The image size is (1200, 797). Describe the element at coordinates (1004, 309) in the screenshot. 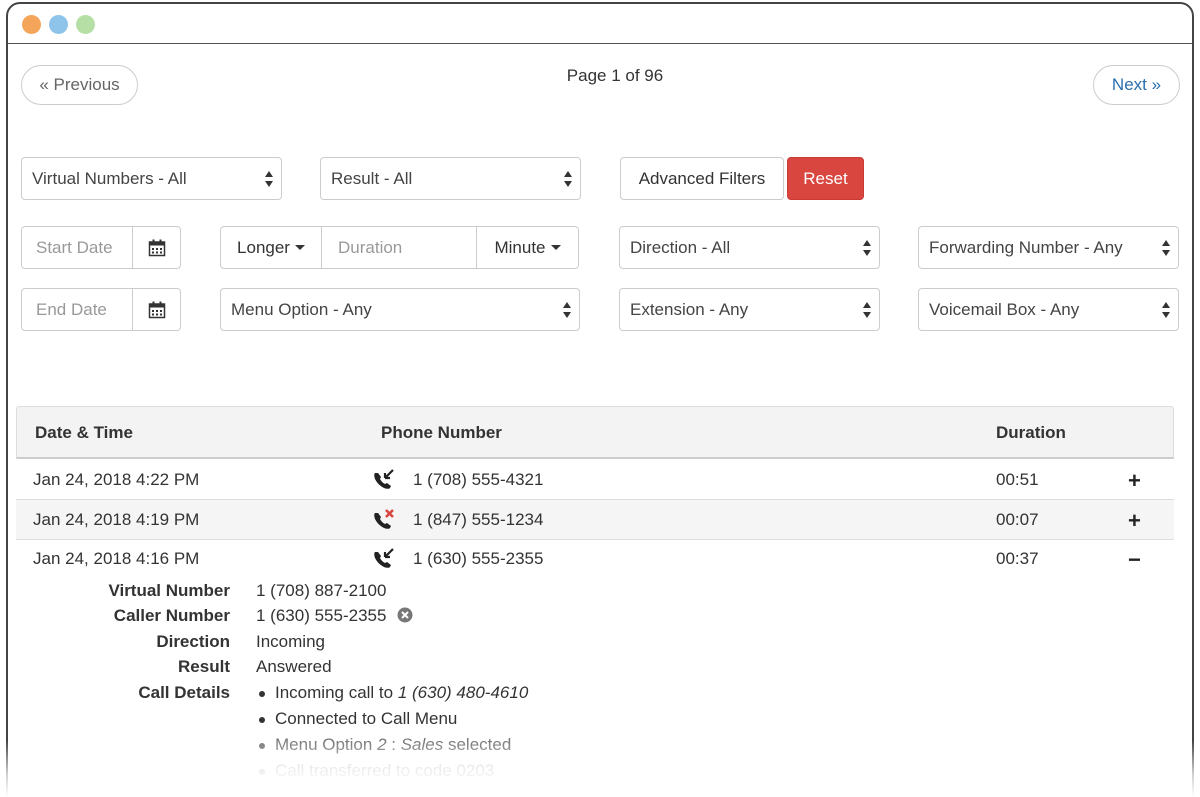

I see `voicemail-box-select-label: Voicemail Box - Any` at that location.